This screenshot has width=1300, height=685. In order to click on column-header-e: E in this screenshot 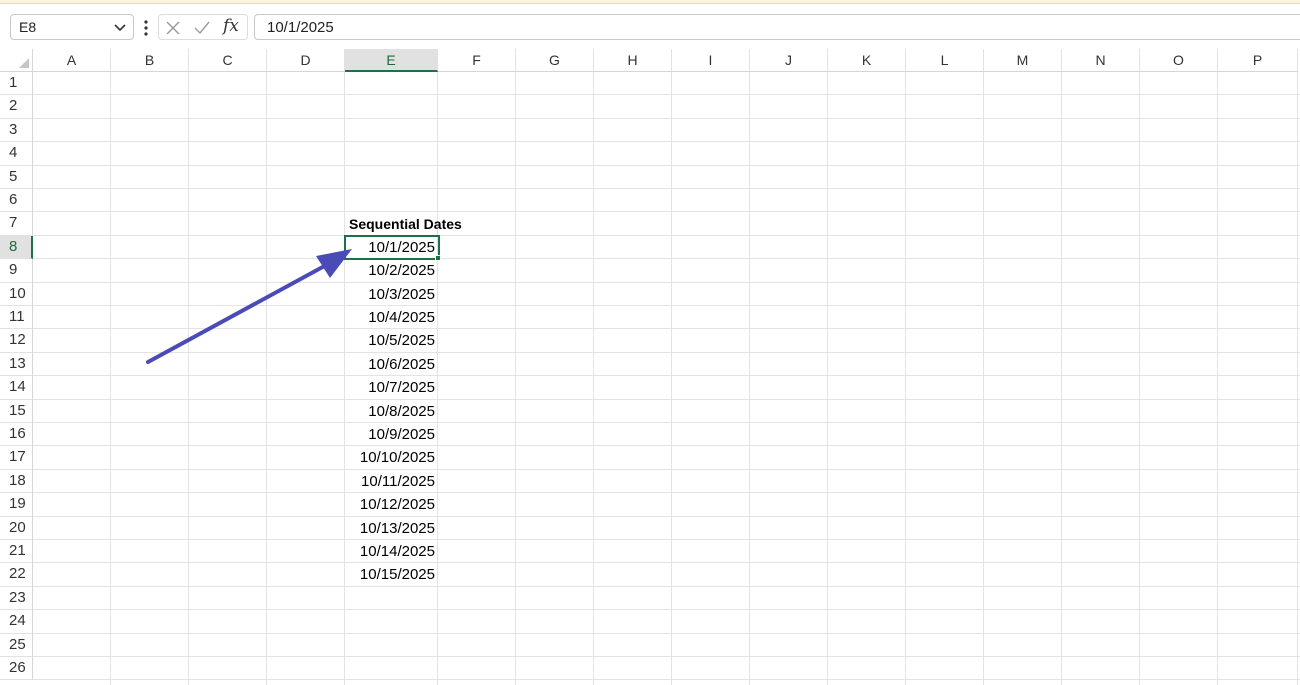, I will do `click(391, 60)`.